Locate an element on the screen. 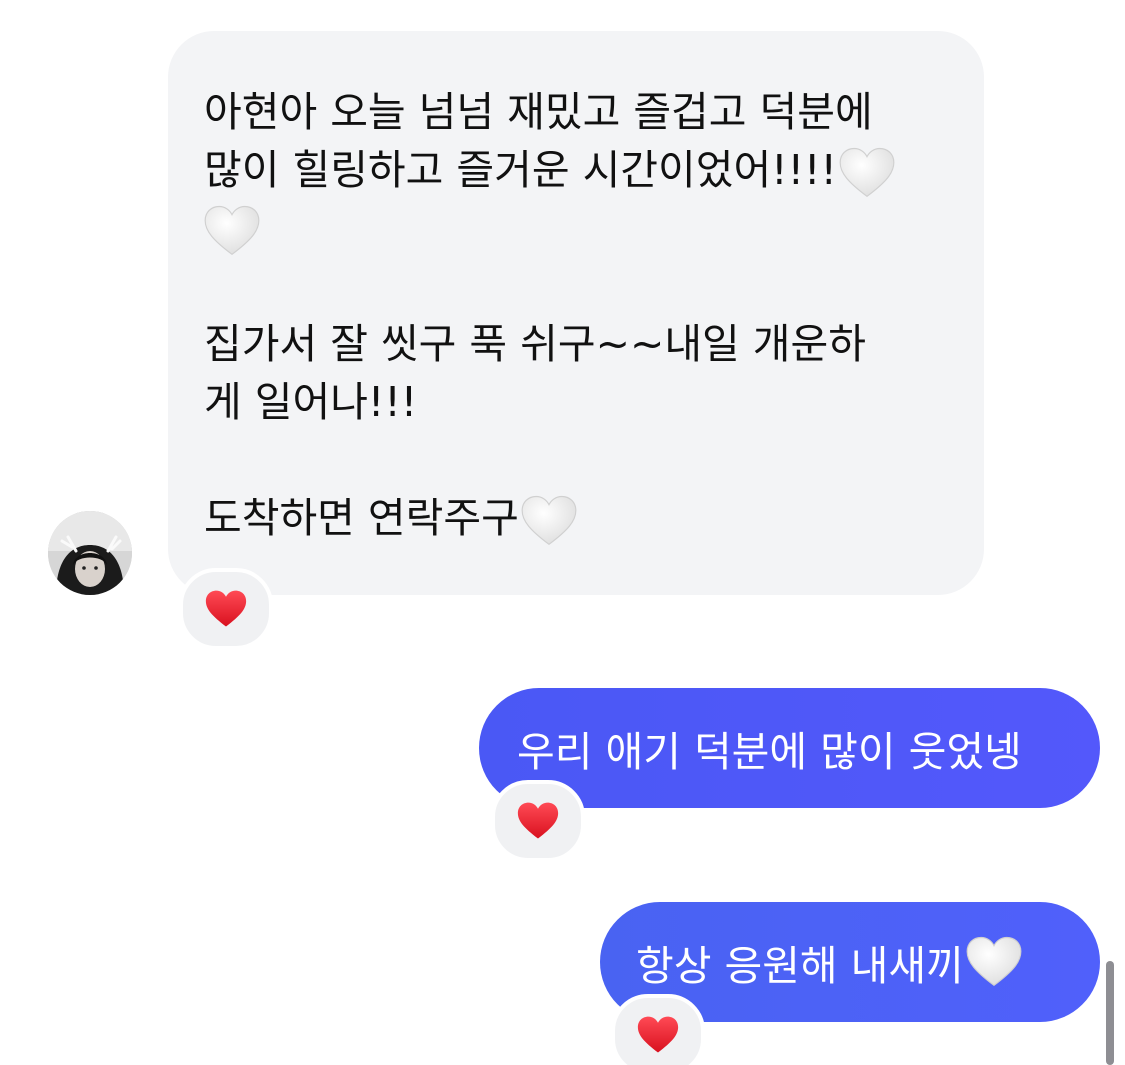 Image resolution: width=1125 pixels, height=1065 pixels. scrollbar is located at coordinates (1110, 1013).